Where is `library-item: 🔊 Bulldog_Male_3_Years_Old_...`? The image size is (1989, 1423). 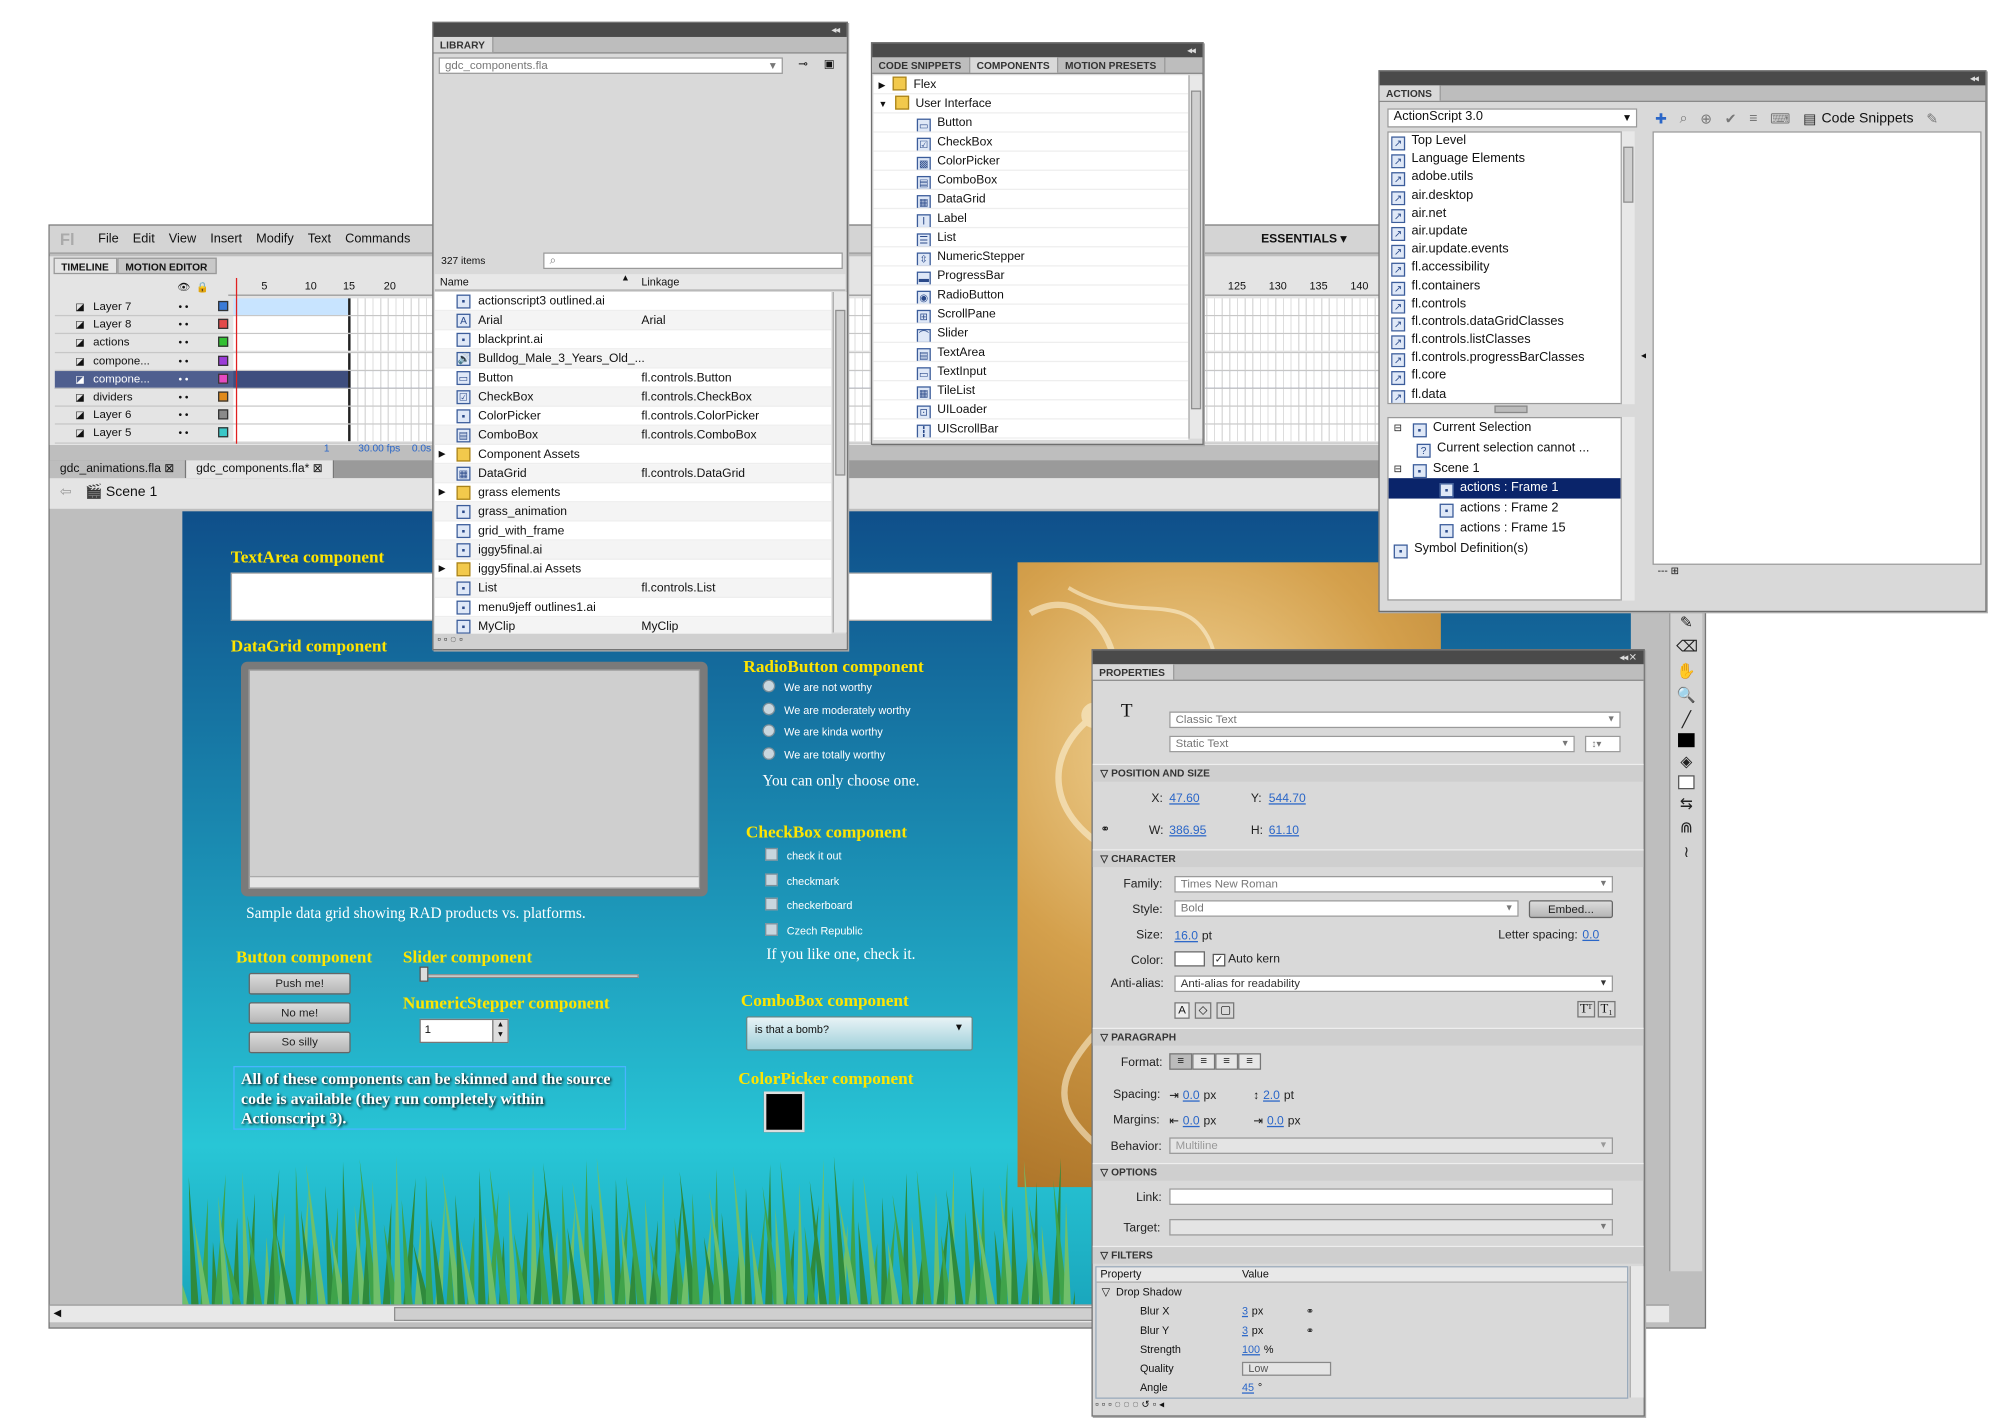
library-item: 🔊 Bulldog_Male_3_Years_Old_... is located at coordinates (633, 359).